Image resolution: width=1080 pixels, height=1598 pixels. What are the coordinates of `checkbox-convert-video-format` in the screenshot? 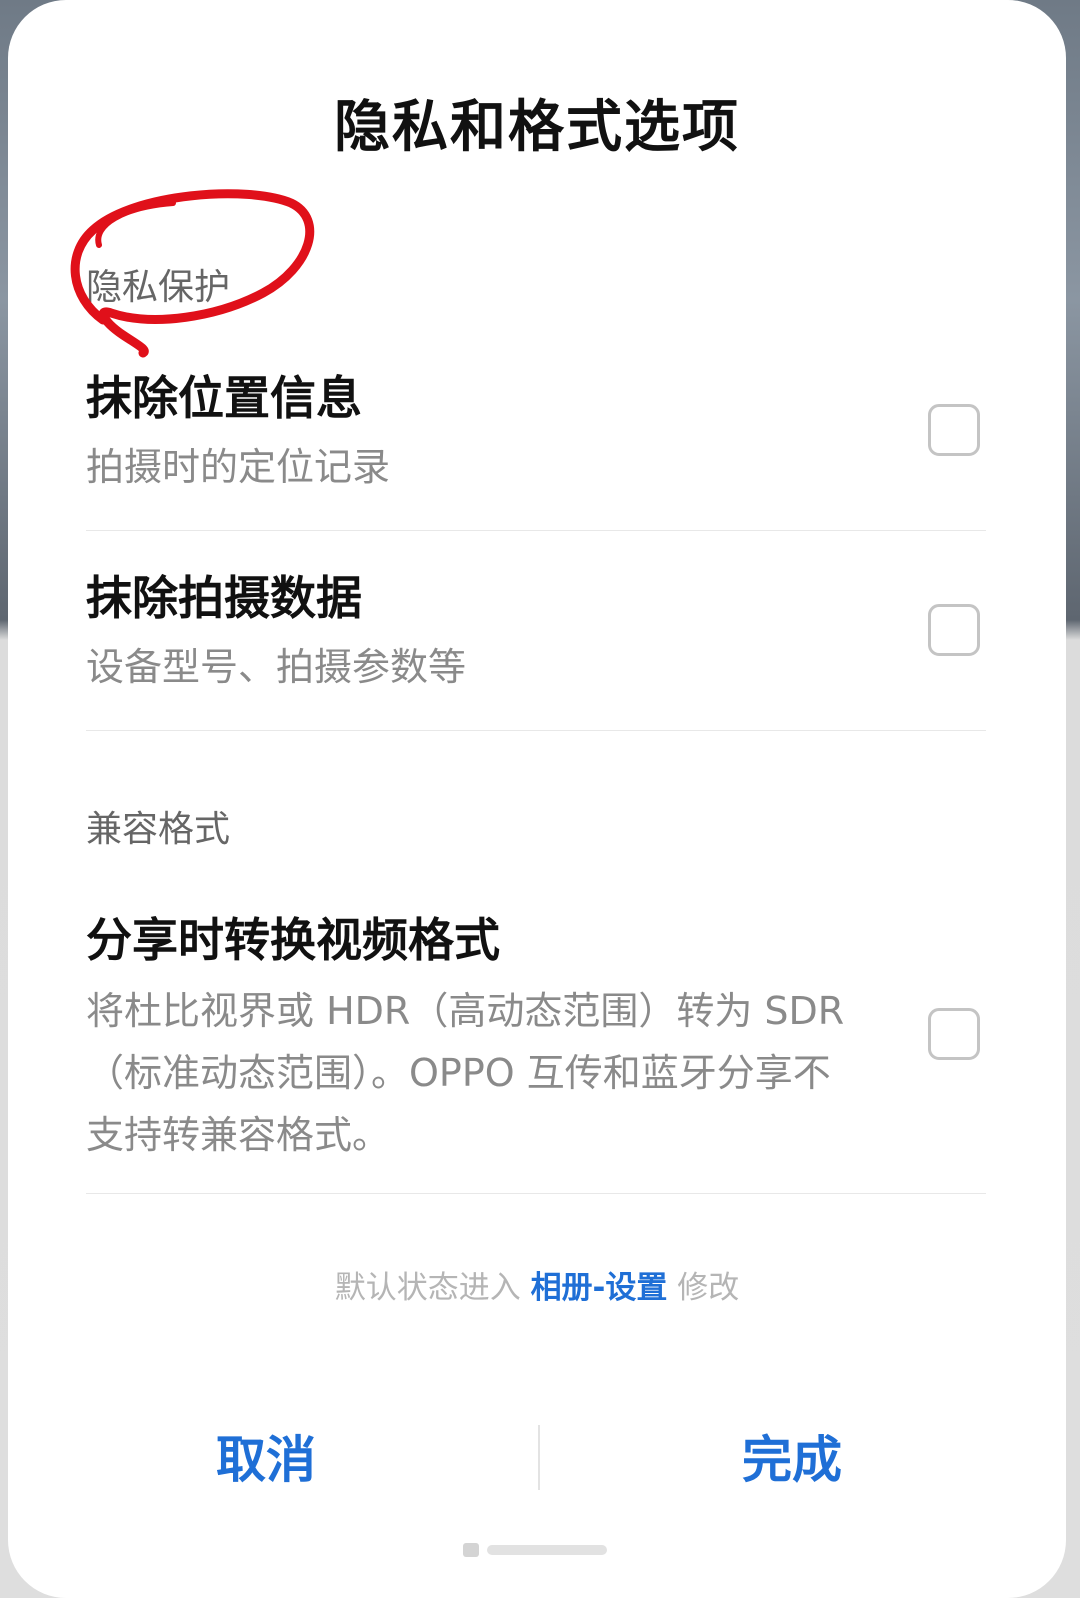 It's located at (954, 1034).